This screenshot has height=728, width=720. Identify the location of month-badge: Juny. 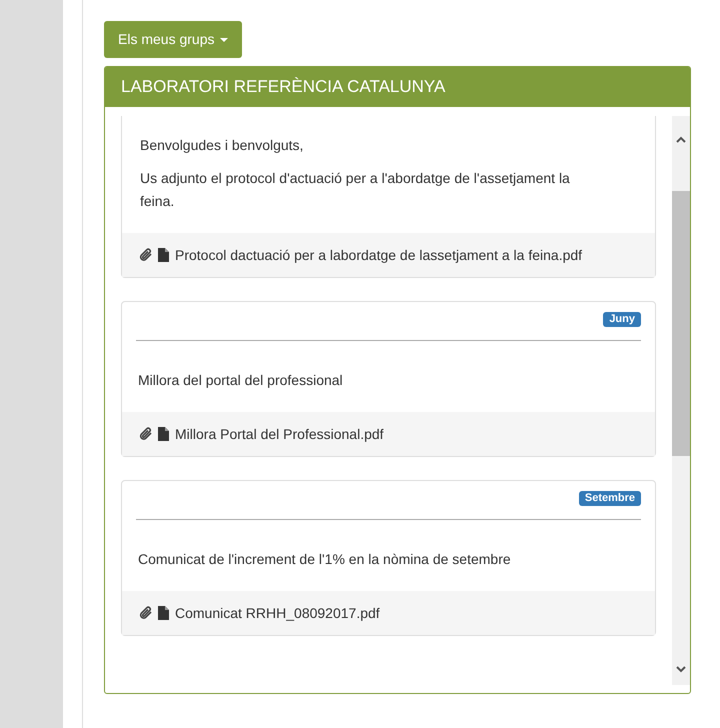
(622, 319).